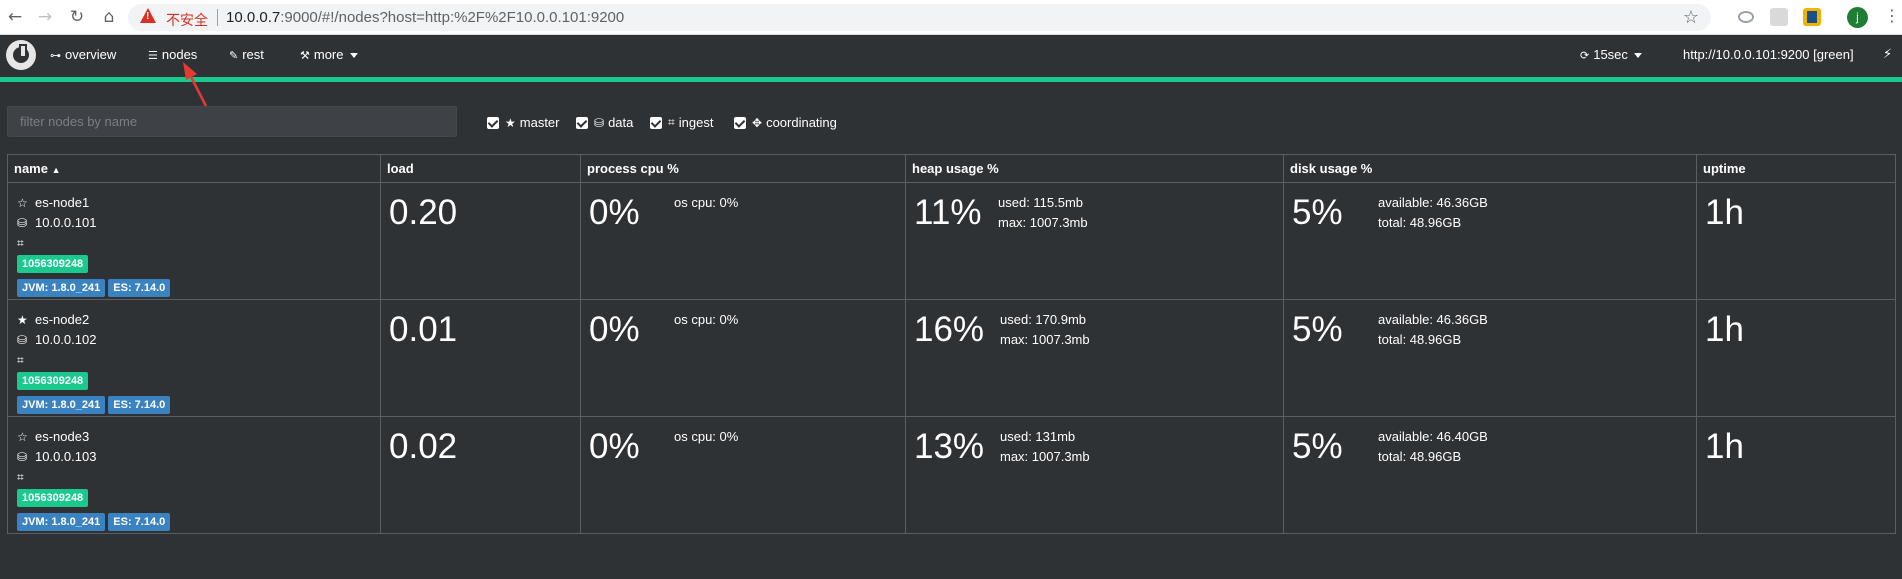 This screenshot has height=579, width=1902. I want to click on es-version-badge: ES: 7.14.0, so click(139, 522).